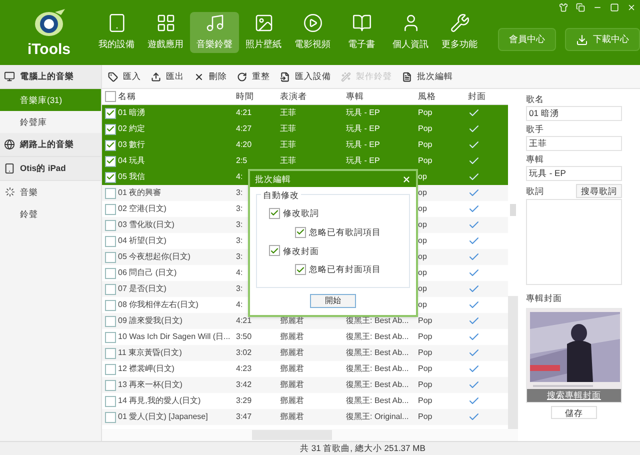 Image resolution: width=640 pixels, height=455 pixels. I want to click on table-cell: 3:47, so click(244, 416).